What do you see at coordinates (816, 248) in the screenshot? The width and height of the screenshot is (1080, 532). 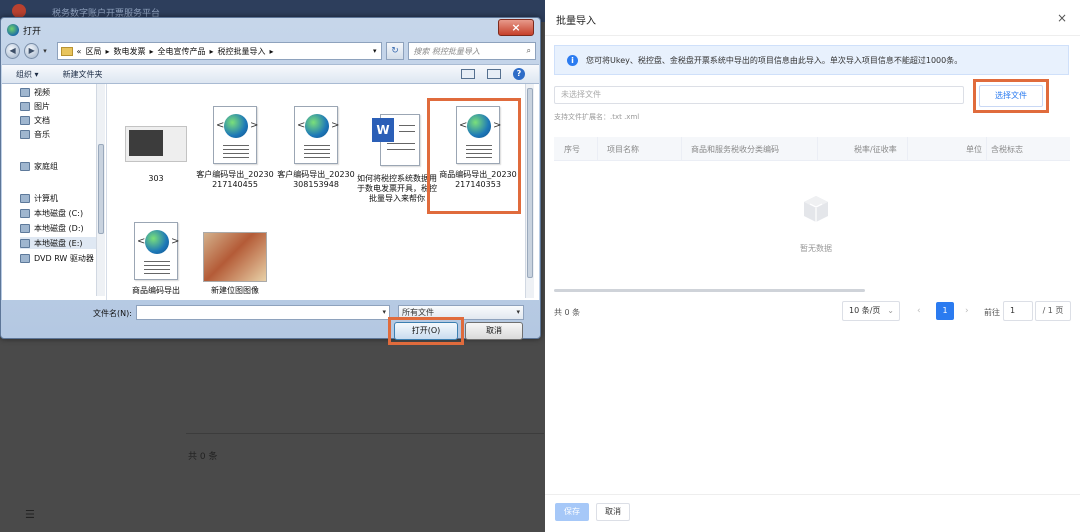 I see `empty-text: 暂无数据` at bounding box center [816, 248].